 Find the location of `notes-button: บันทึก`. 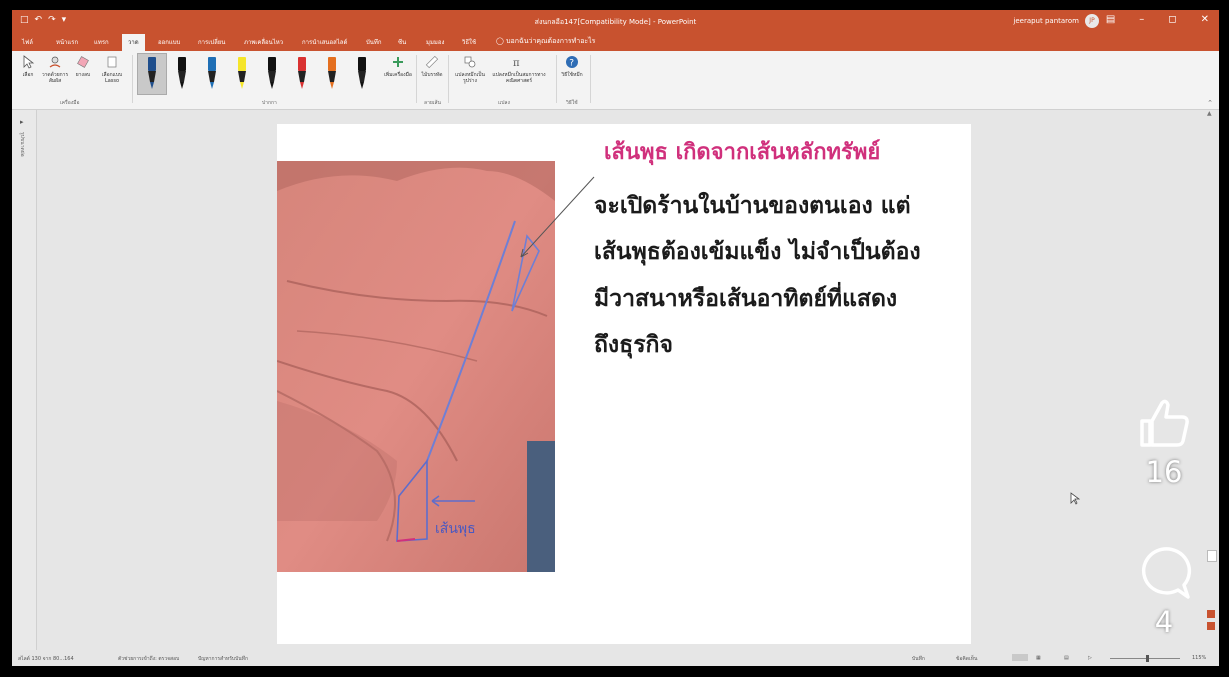

notes-button: บันทึก is located at coordinates (918, 659).